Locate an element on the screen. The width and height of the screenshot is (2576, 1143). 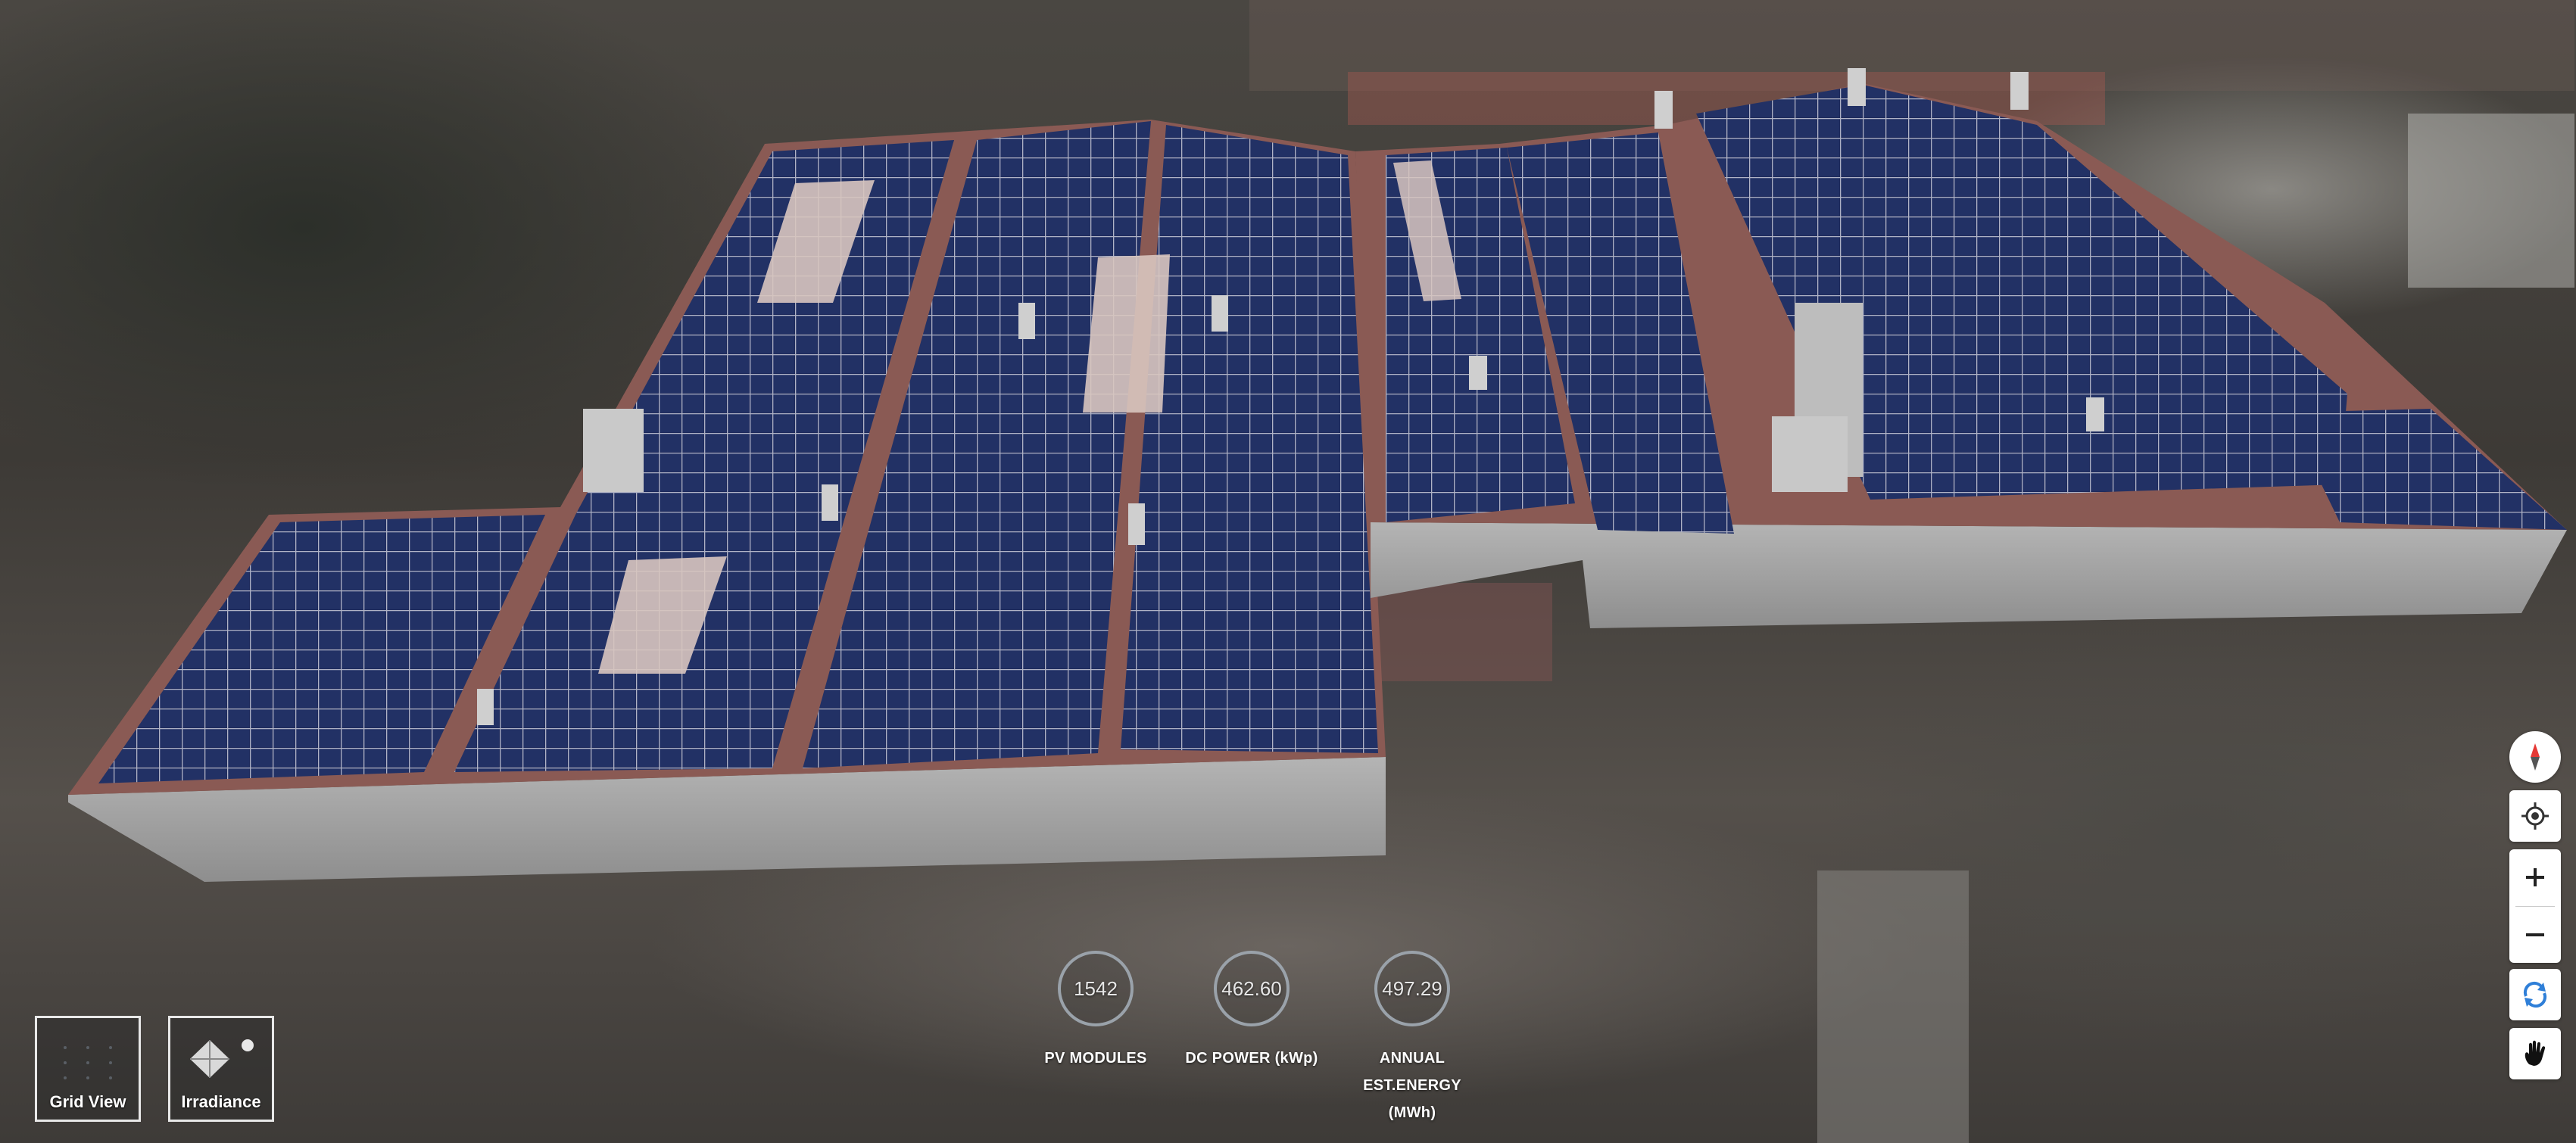
locate-button is located at coordinates (2535, 816).